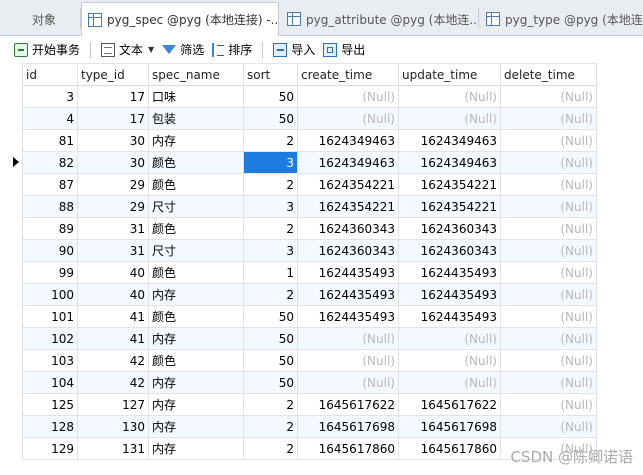 This screenshot has width=643, height=475. Describe the element at coordinates (50, 250) in the screenshot. I see `cell-id: 90` at that location.